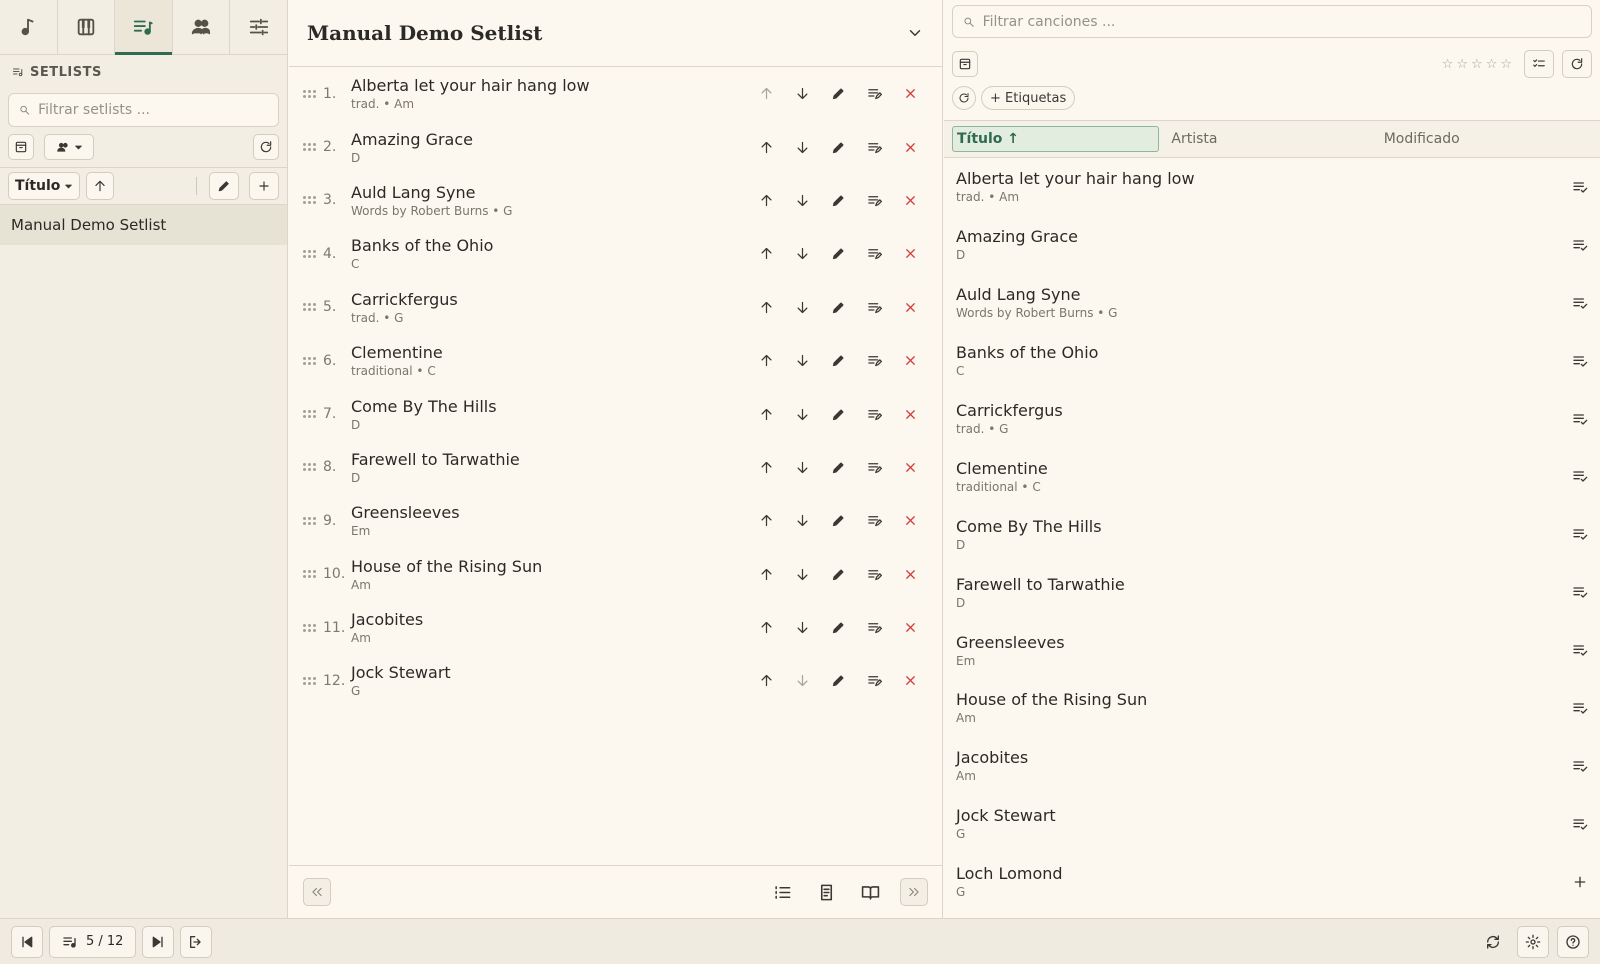 This screenshot has height=964, width=1600. Describe the element at coordinates (44, 186) in the screenshot. I see `sort-field-dropdown: Título` at that location.